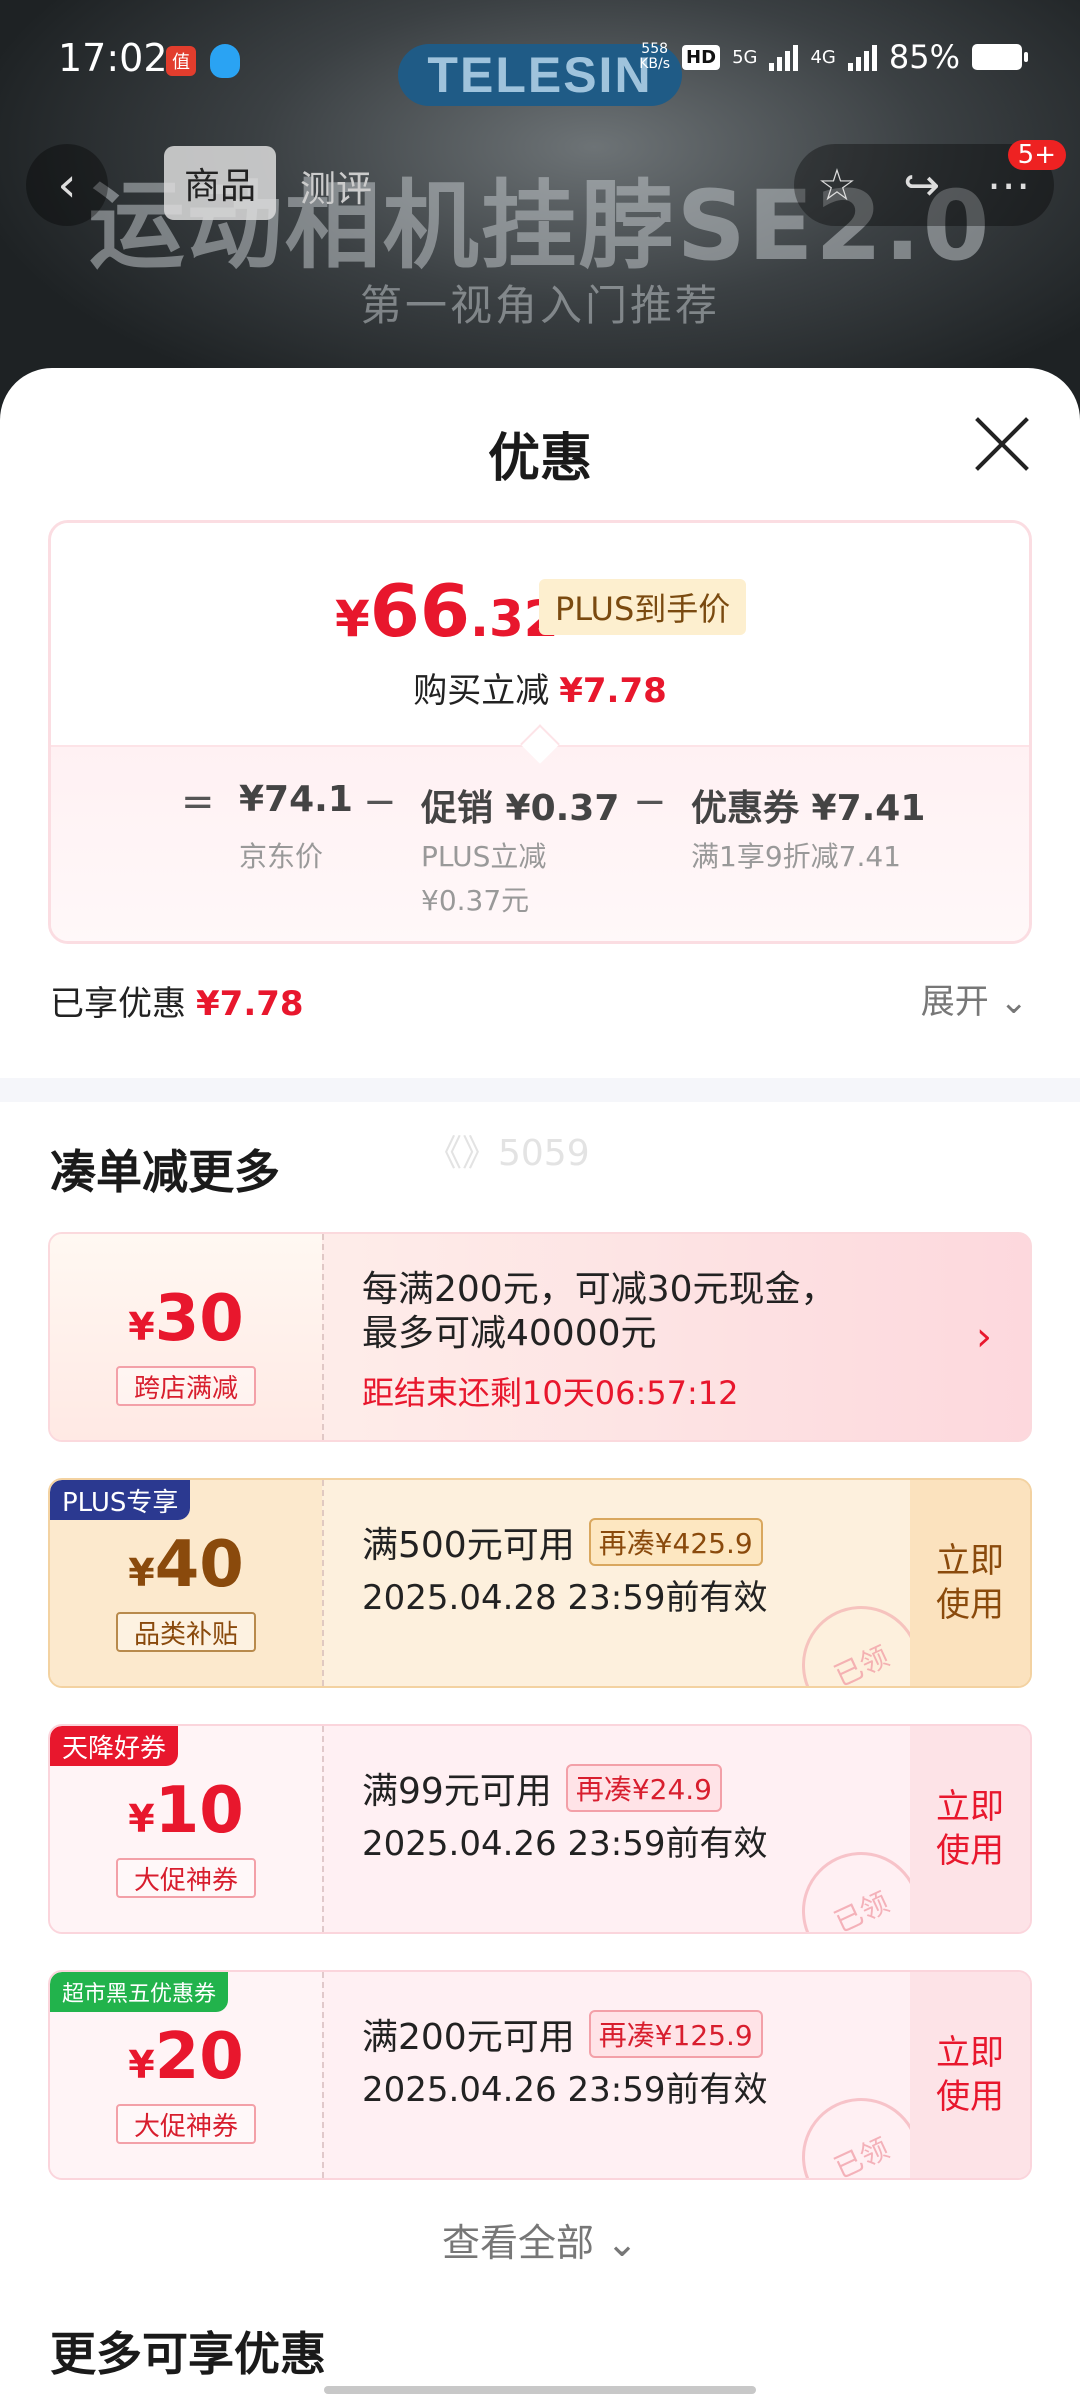  What do you see at coordinates (565, 1598) in the screenshot?
I see `coupon-expiry: 2025.04.28 23:59前有效` at bounding box center [565, 1598].